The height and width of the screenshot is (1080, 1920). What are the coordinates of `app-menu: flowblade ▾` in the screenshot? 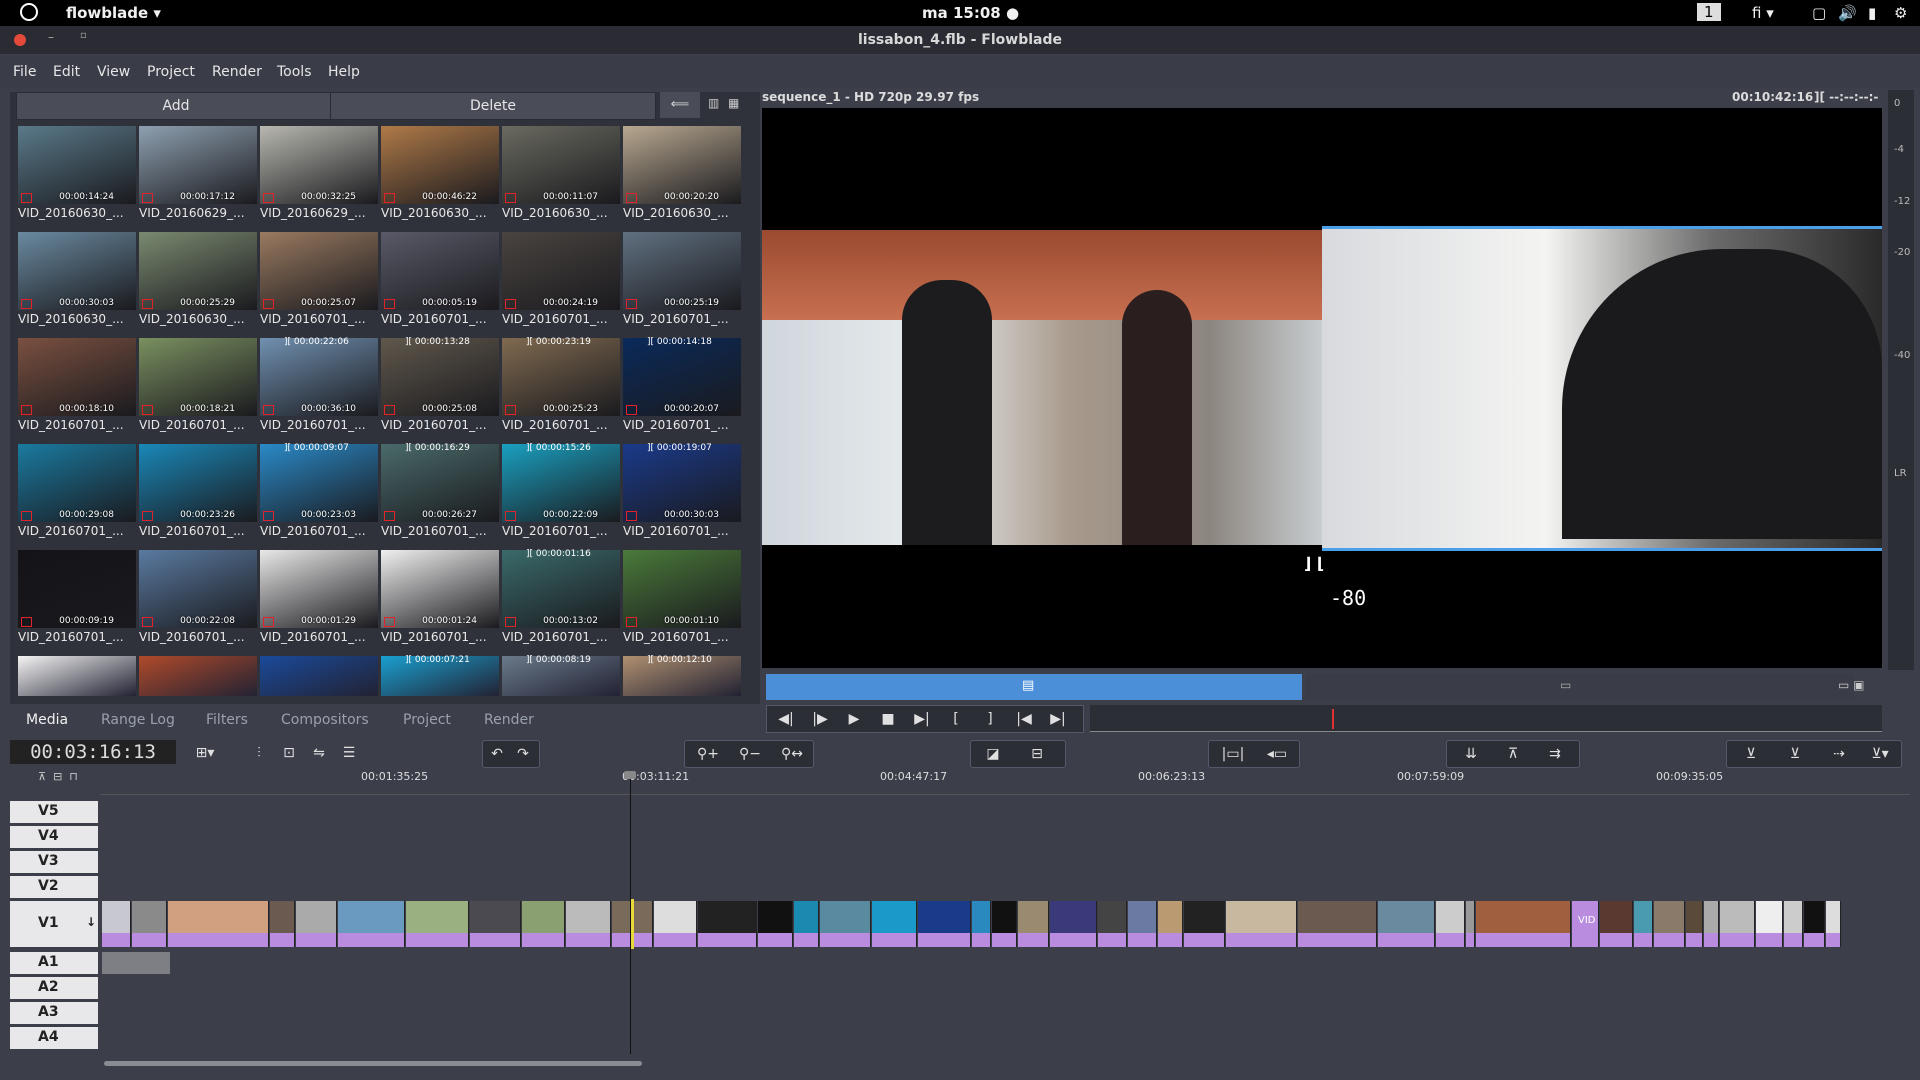 It's located at (113, 13).